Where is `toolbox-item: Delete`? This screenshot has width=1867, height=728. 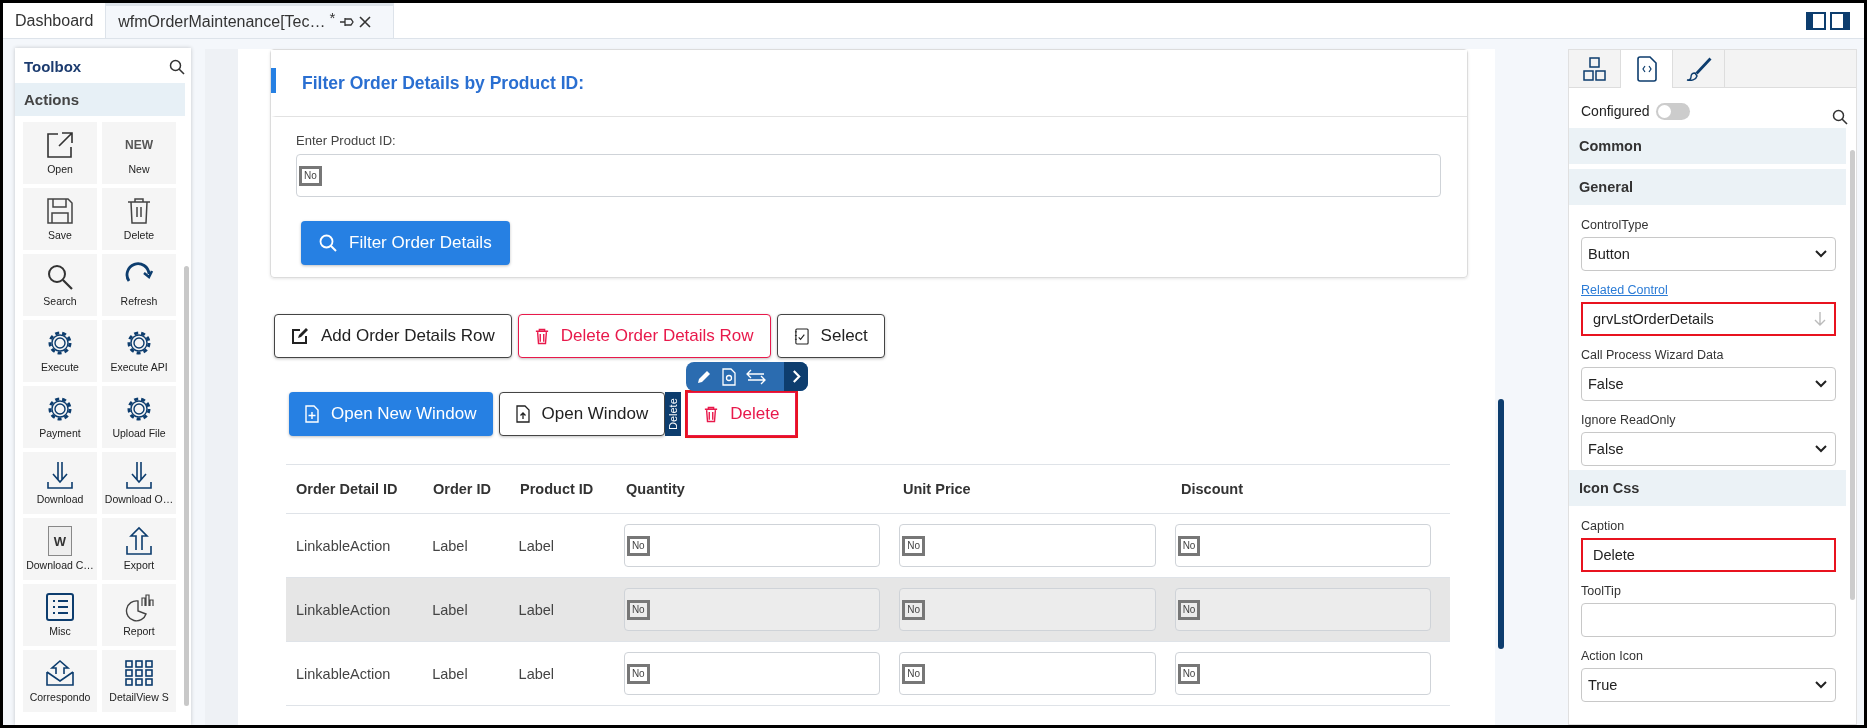
toolbox-item: Delete is located at coordinates (139, 219).